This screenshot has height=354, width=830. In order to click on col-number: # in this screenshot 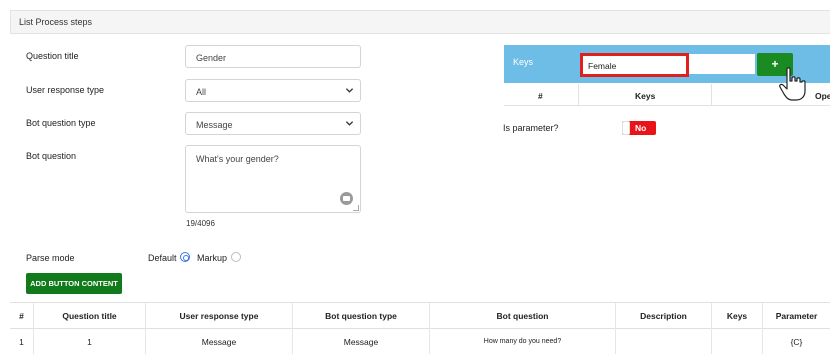, I will do `click(22, 316)`.